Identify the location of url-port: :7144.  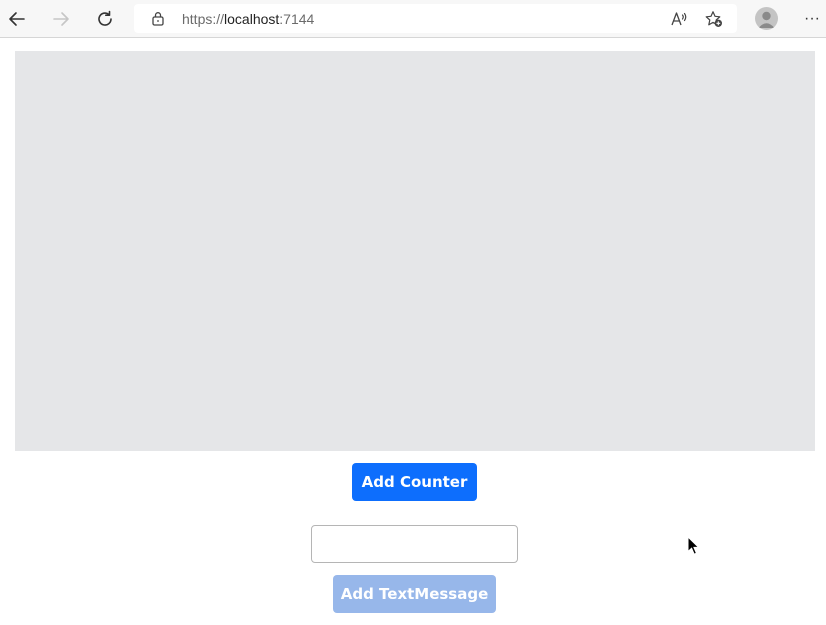
(297, 19).